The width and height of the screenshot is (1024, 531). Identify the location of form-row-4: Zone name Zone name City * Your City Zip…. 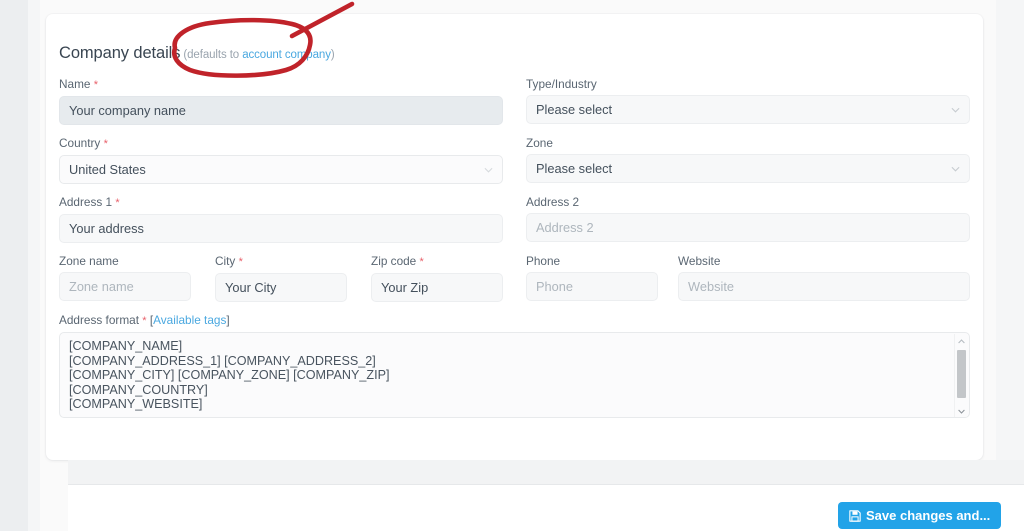
(514, 283).